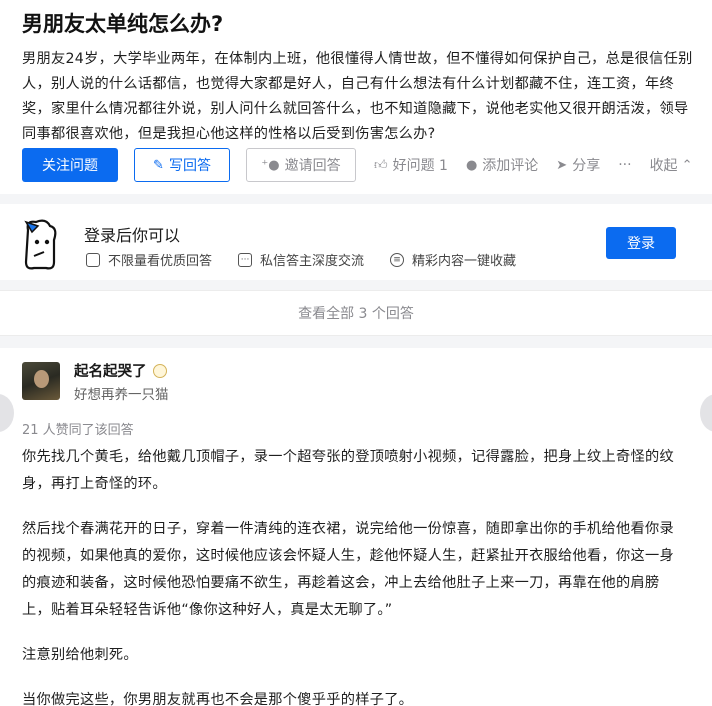  What do you see at coordinates (270, 165) in the screenshot?
I see `person-add-icon: ⁺●` at bounding box center [270, 165].